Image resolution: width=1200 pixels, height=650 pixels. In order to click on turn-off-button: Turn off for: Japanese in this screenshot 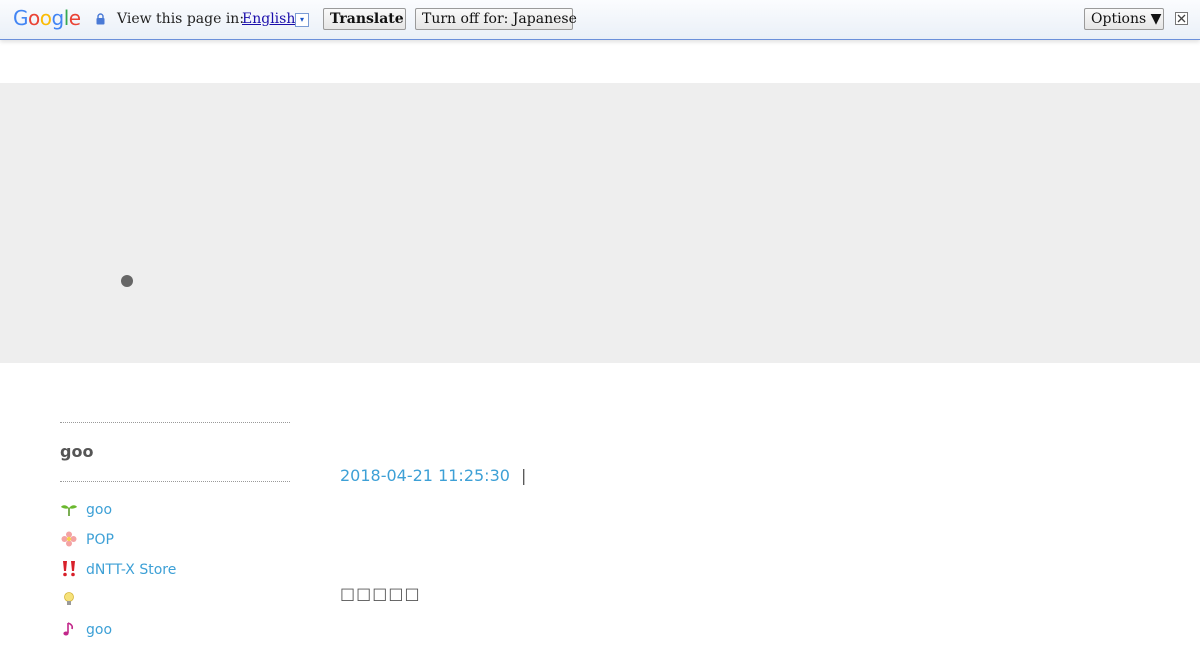, I will do `click(496, 19)`.